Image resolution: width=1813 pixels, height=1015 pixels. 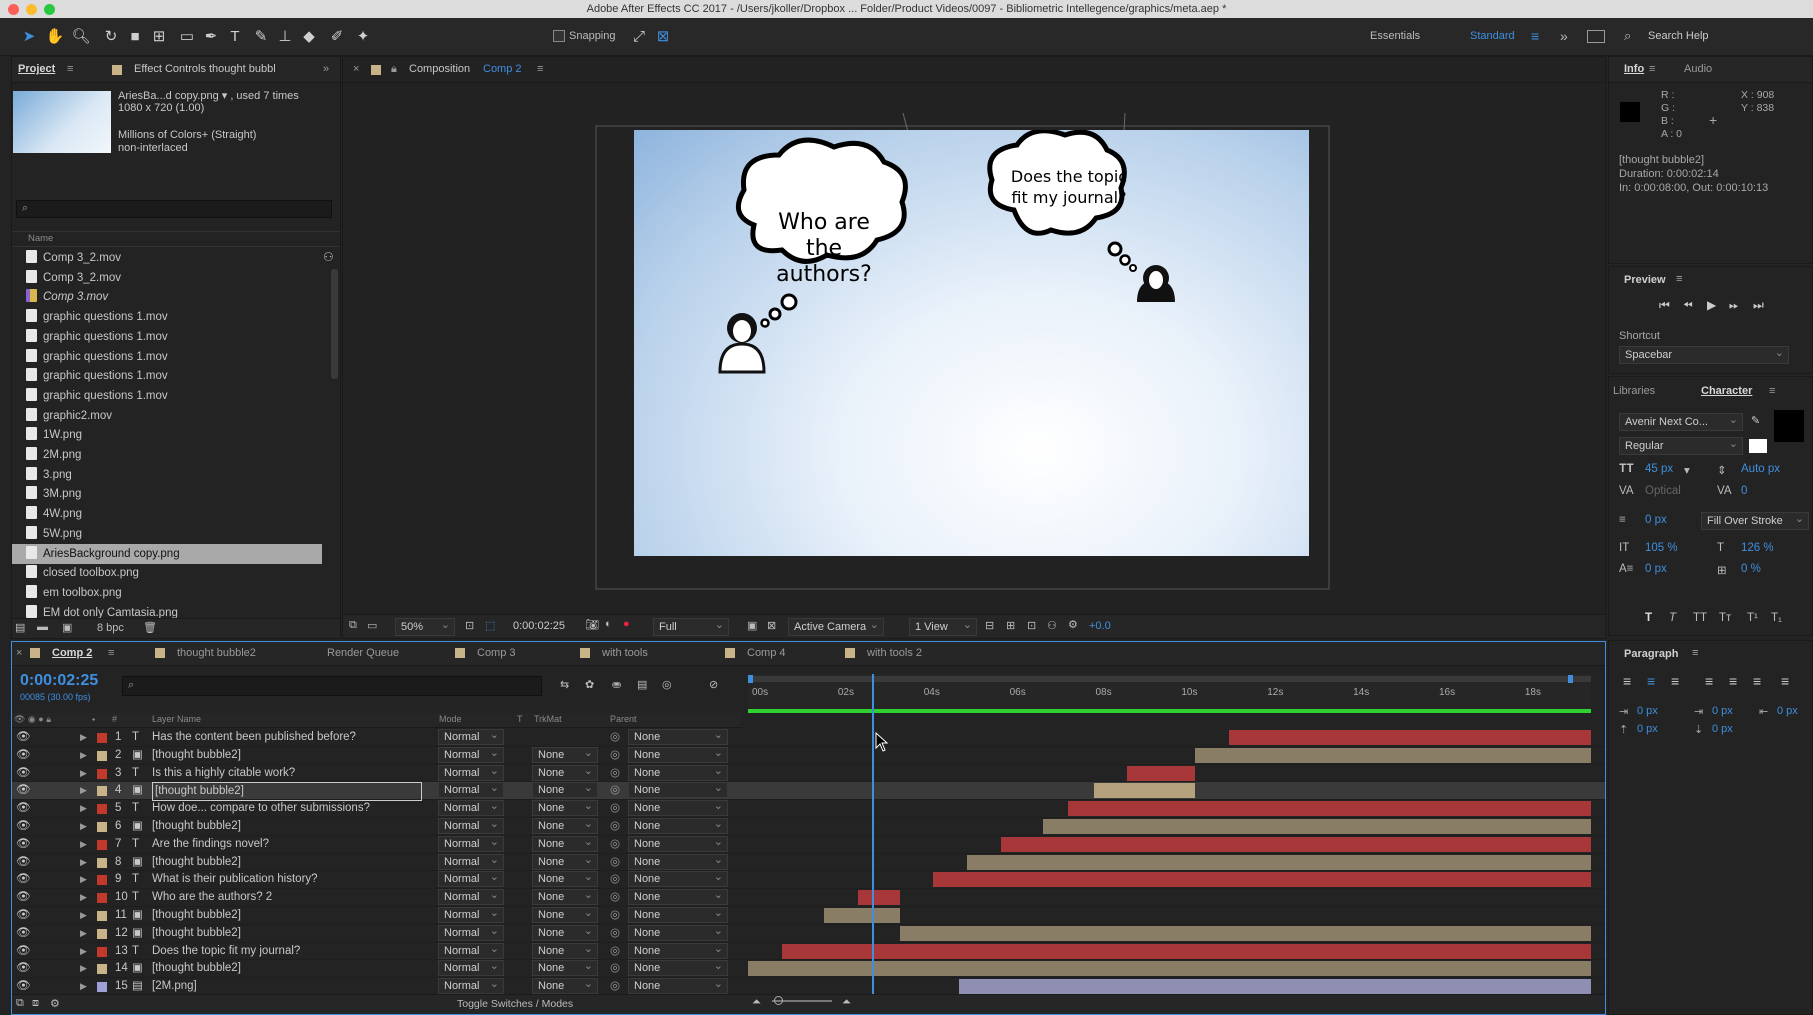 What do you see at coordinates (1169, 693) in the screenshot?
I see `time-ruler: 00s 02s 04s 06s 08s 10s 12s 14s 16s 18s` at bounding box center [1169, 693].